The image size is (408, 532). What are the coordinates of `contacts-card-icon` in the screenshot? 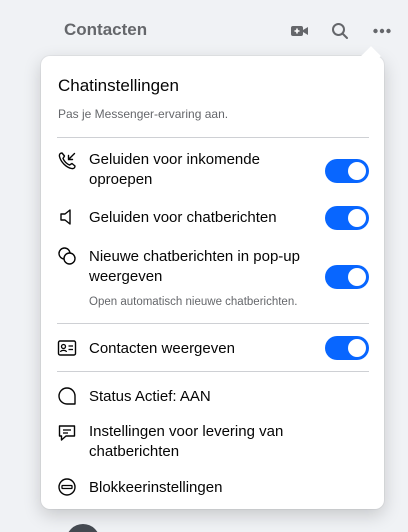 It's located at (67, 348).